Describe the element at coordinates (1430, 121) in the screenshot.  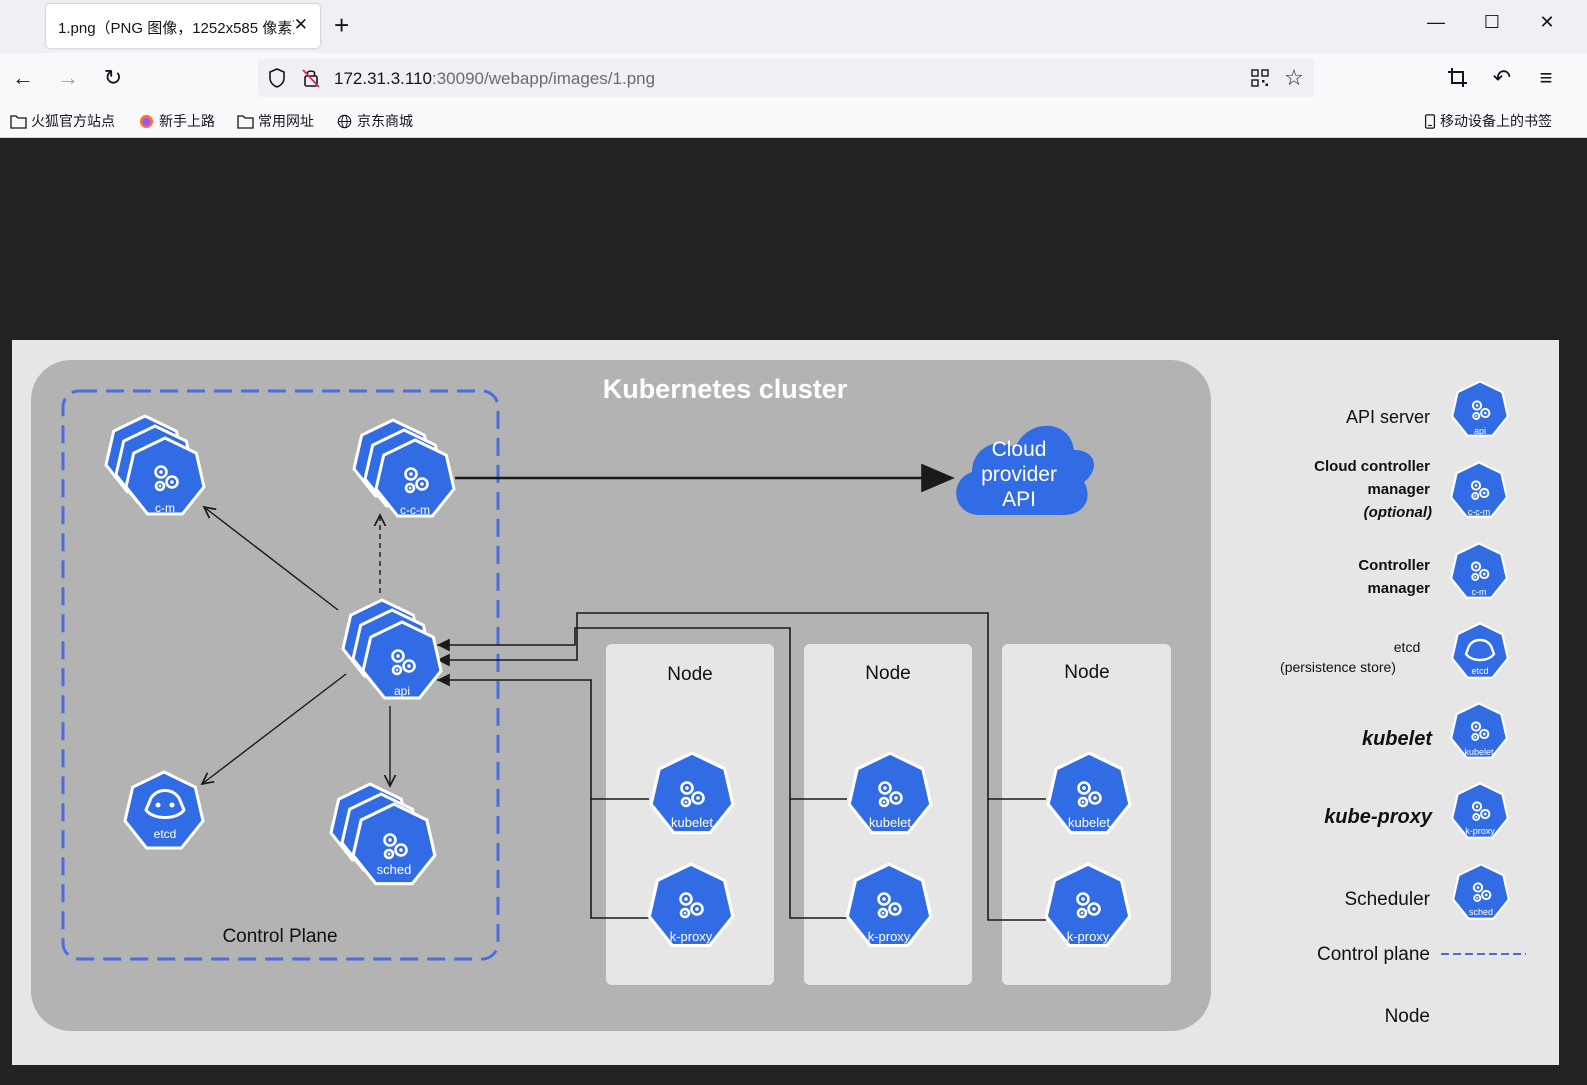
I see `mobile-device-icon` at that location.